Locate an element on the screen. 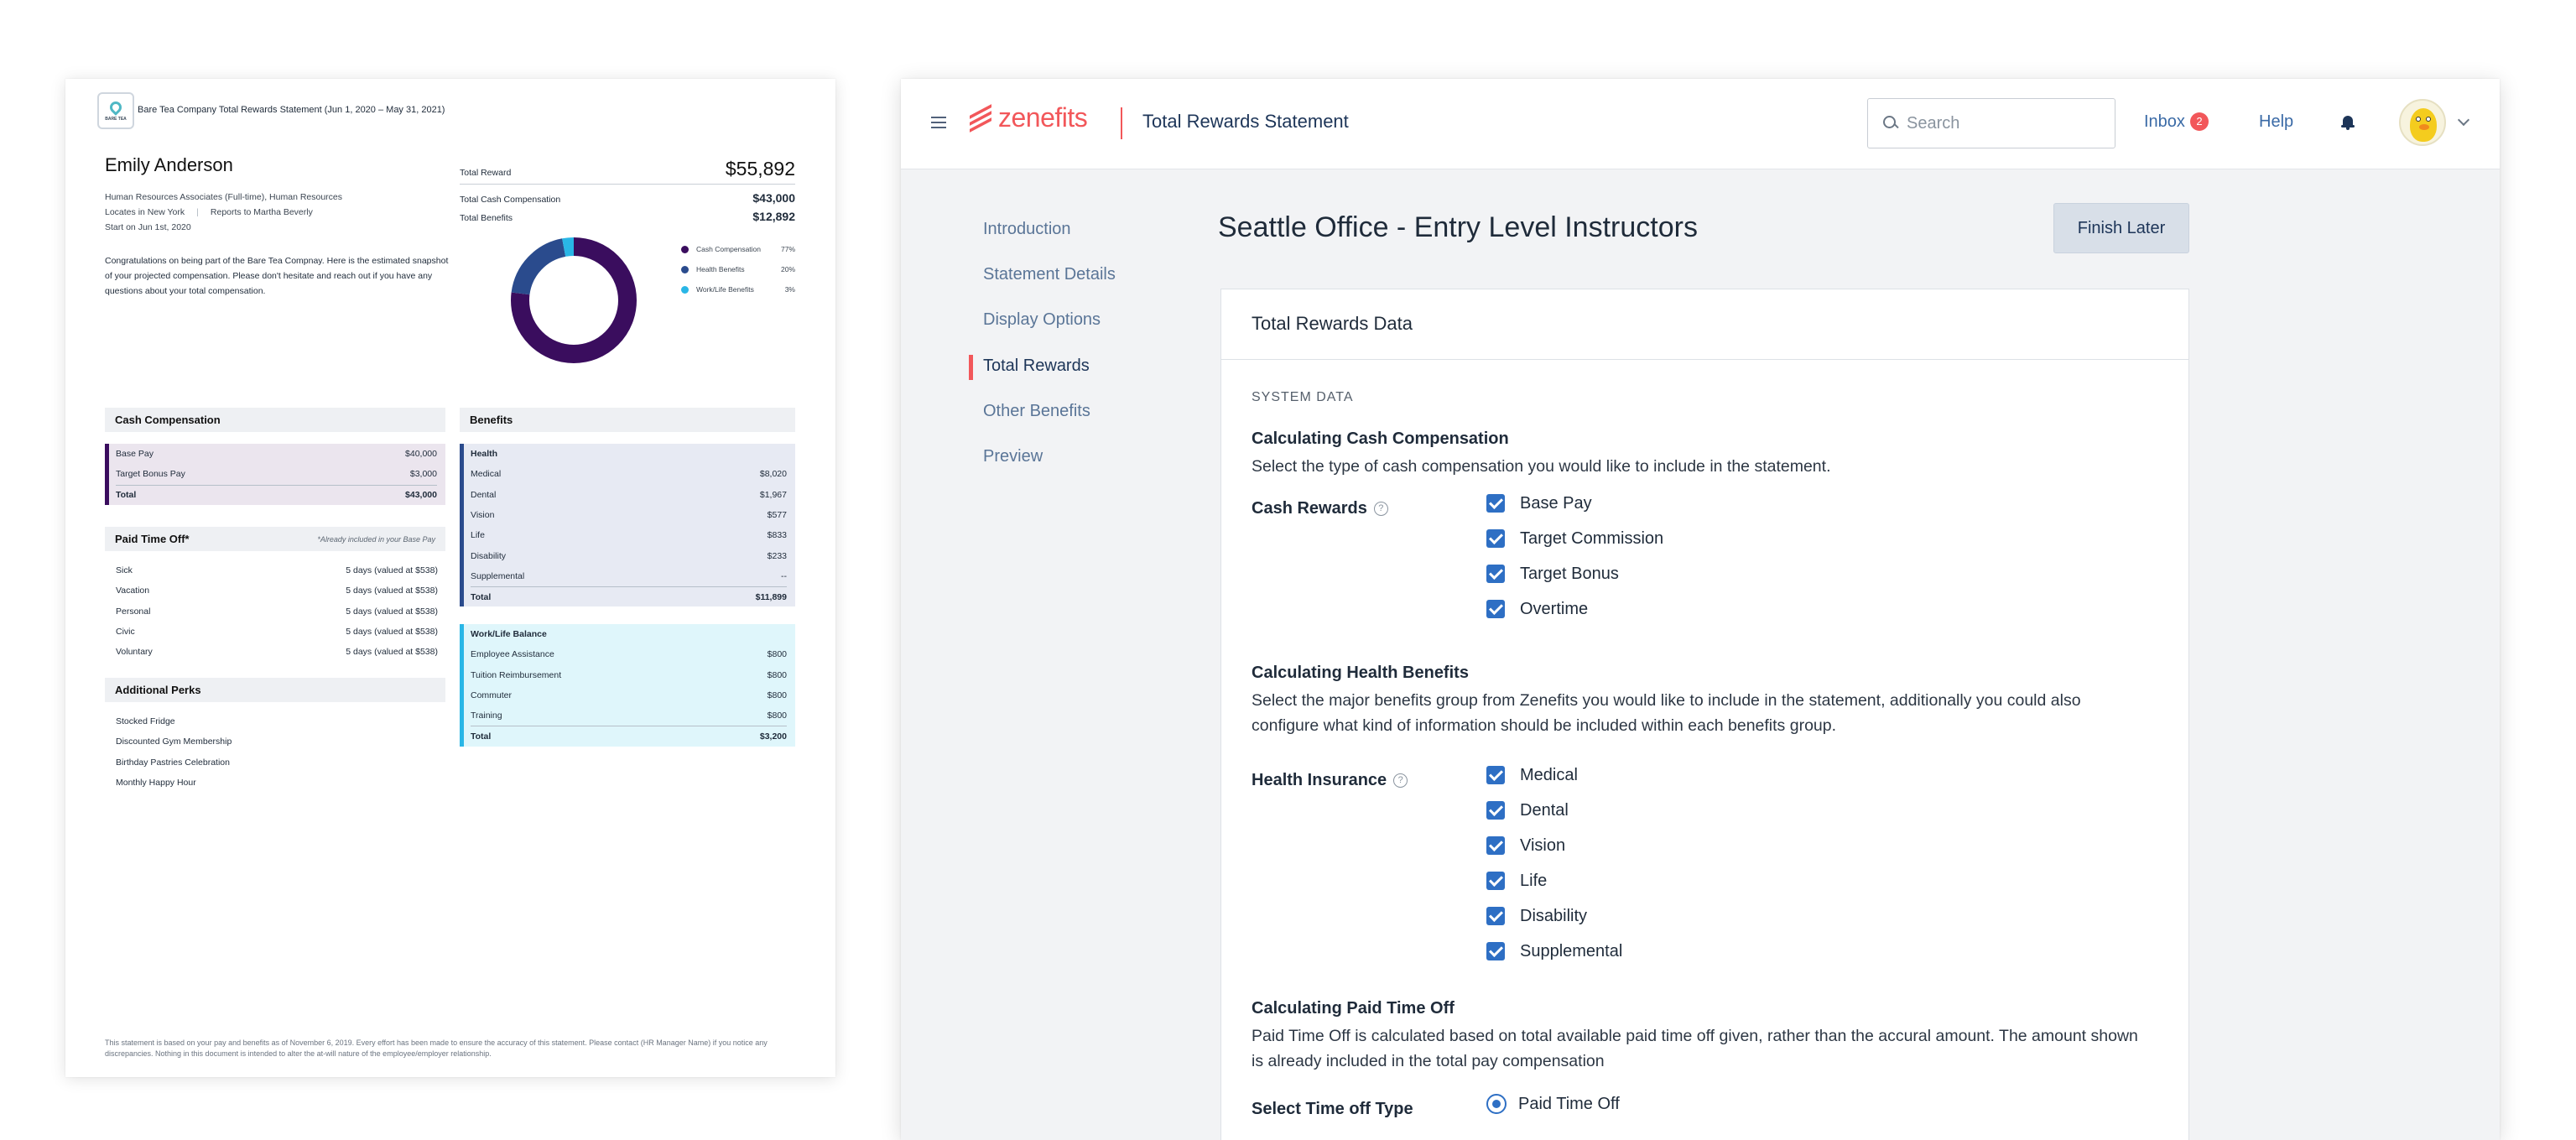  list-item: Stocked Fridge is located at coordinates (277, 721).